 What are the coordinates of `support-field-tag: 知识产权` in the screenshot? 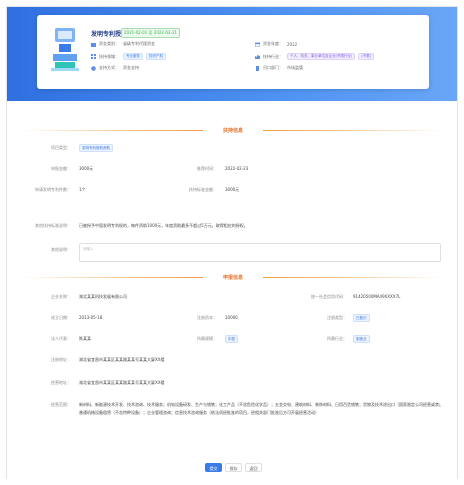 It's located at (156, 56).